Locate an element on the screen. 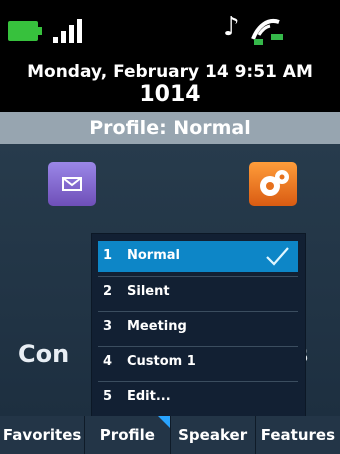  softkey-profile: Profile is located at coordinates (128, 435).